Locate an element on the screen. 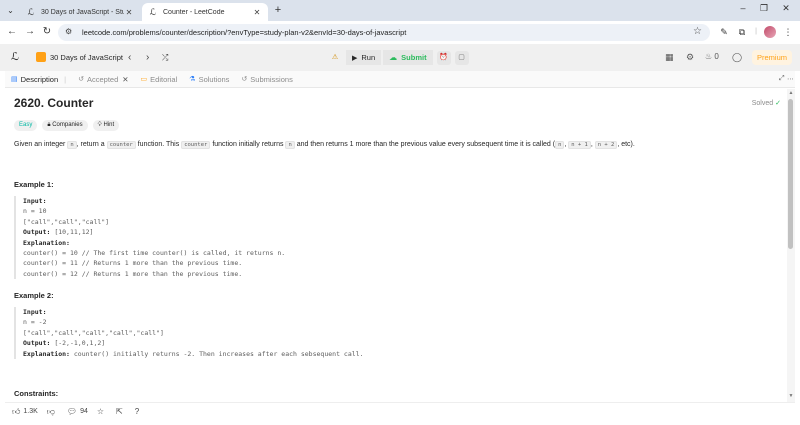 The image size is (800, 425). solved-status: Solved ✓ is located at coordinates (766, 103).